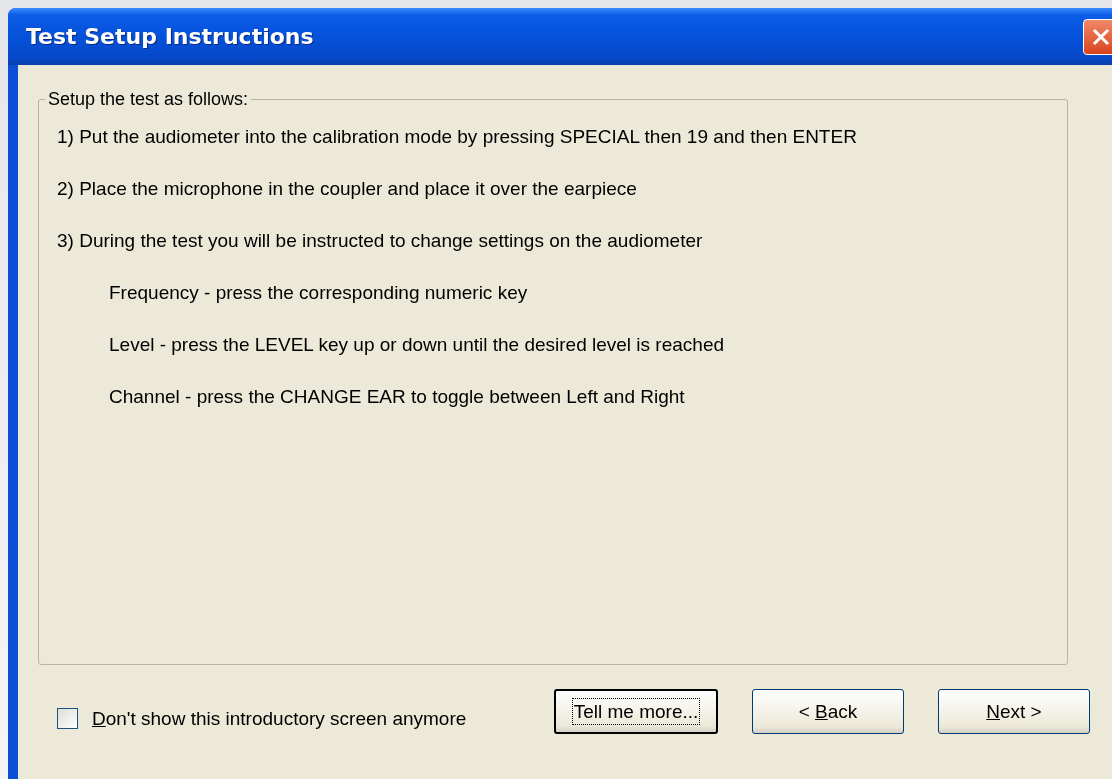 Image resolution: width=1112 pixels, height=779 pixels. What do you see at coordinates (279, 718) in the screenshot?
I see `checkbox-label: Don't show this introductory screen anymore` at bounding box center [279, 718].